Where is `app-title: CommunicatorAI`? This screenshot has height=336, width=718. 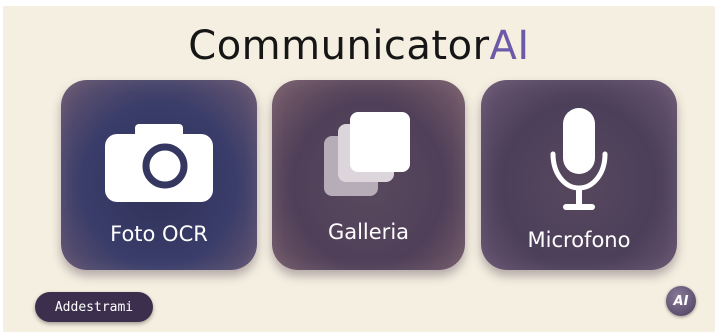
app-title: CommunicatorAI is located at coordinates (359, 46).